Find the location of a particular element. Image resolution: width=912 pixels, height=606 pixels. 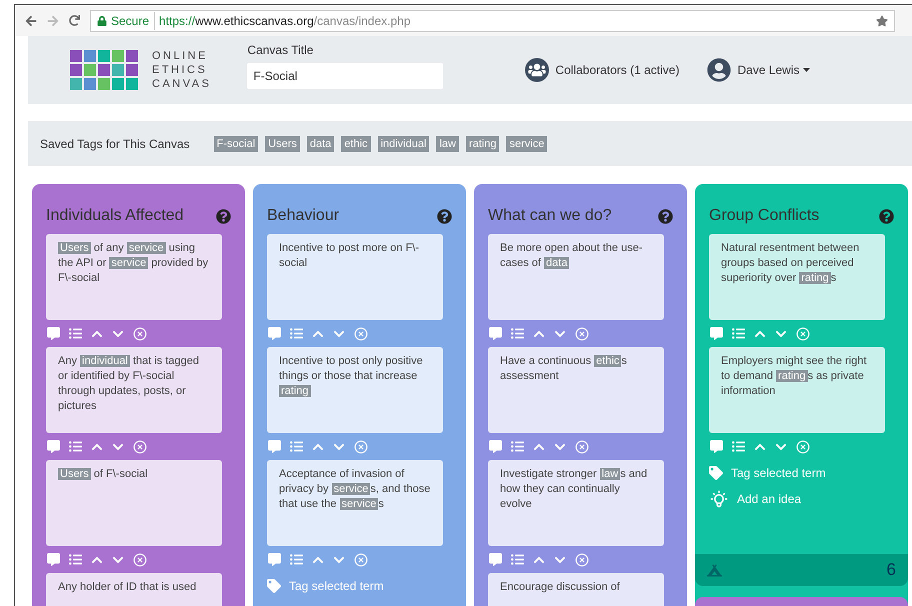

note-card: Any individual that is tagged or identified by F\-social through updates, posts, or pictures is located at coordinates (134, 390).